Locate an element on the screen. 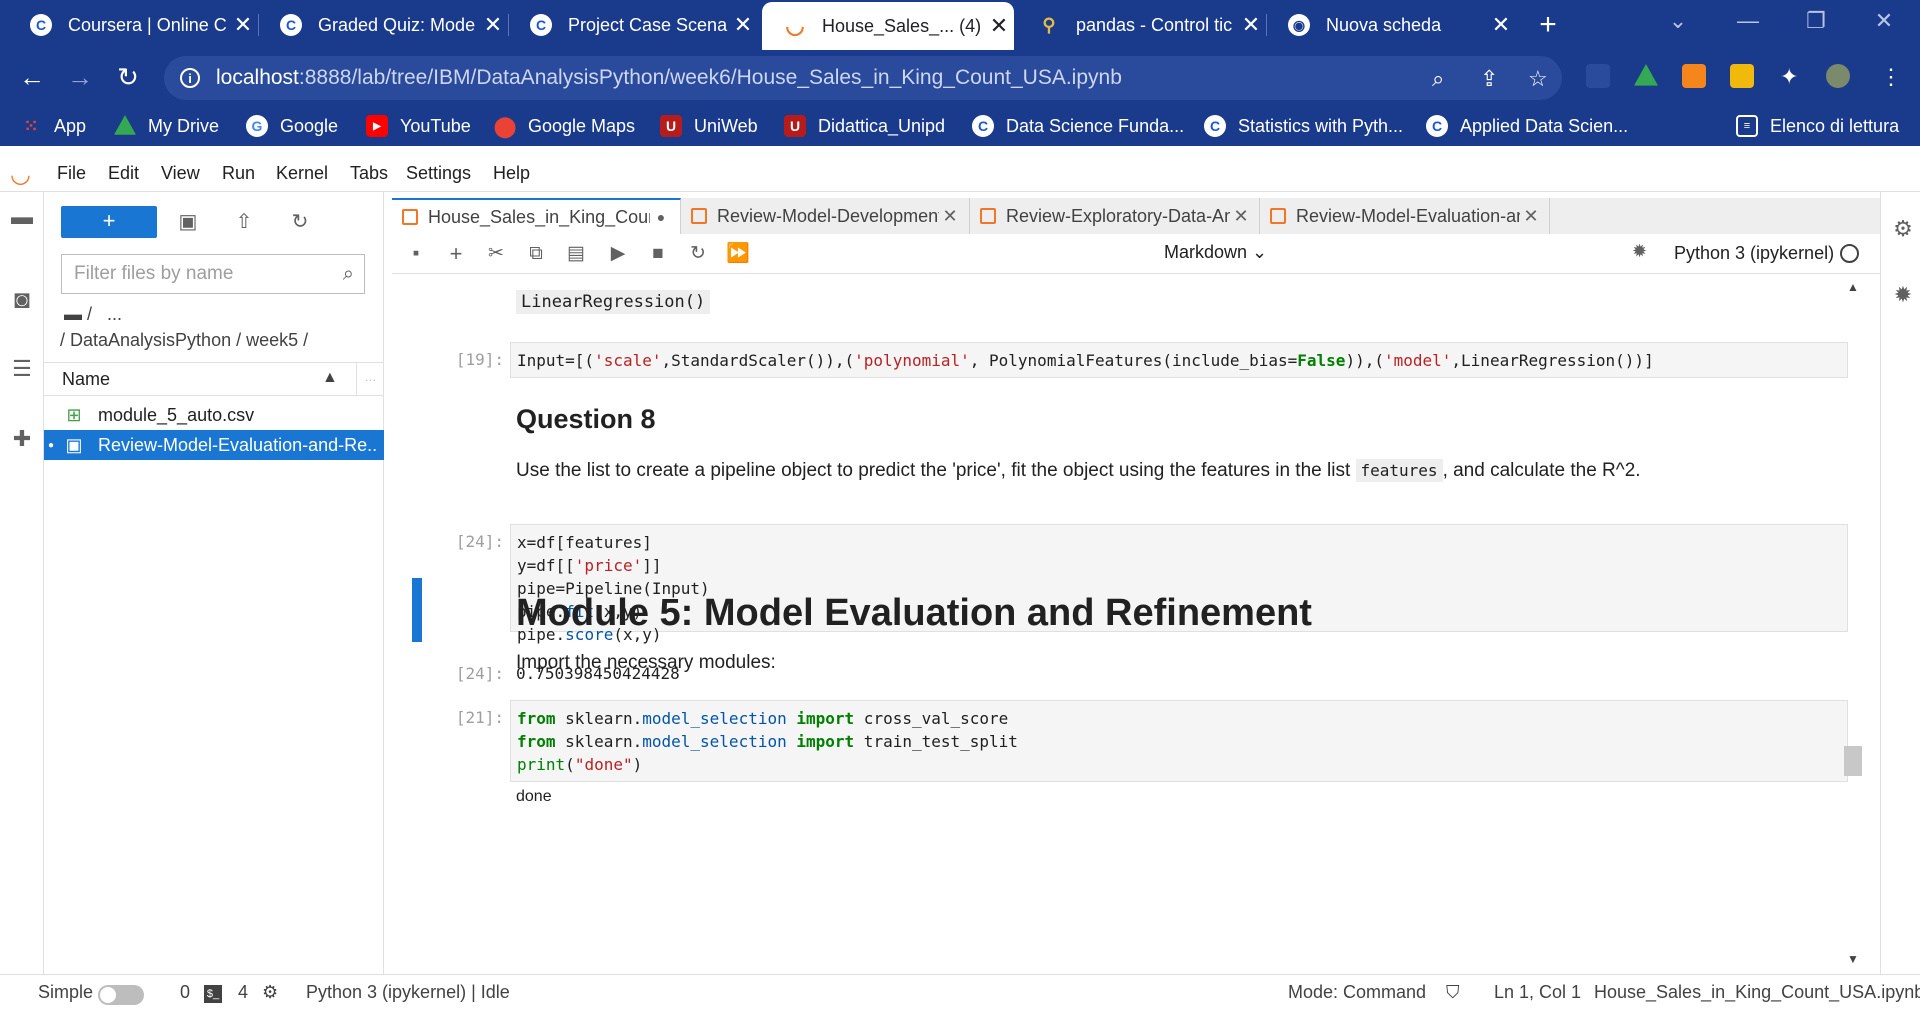  notebook-tab: Review-Exploratory-Data-An ✕ is located at coordinates (1115, 216).